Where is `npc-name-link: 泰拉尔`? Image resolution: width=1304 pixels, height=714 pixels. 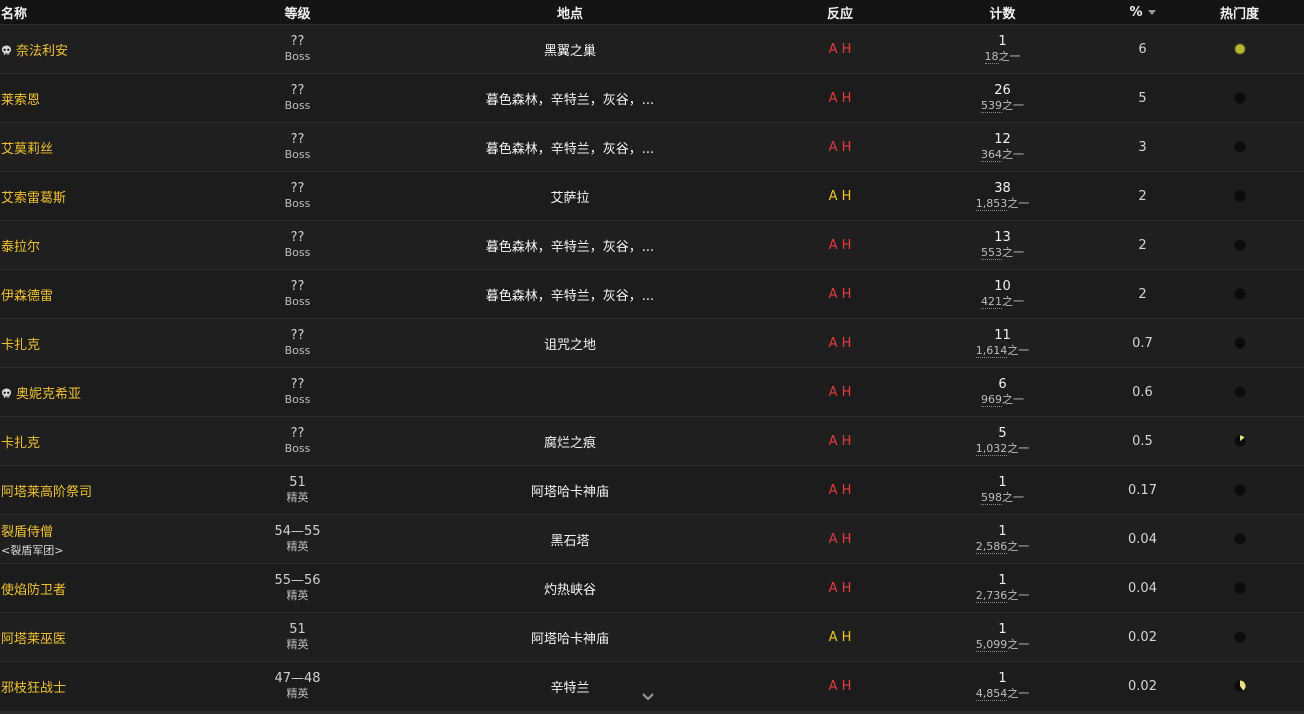 npc-name-link: 泰拉尔 is located at coordinates (20, 247).